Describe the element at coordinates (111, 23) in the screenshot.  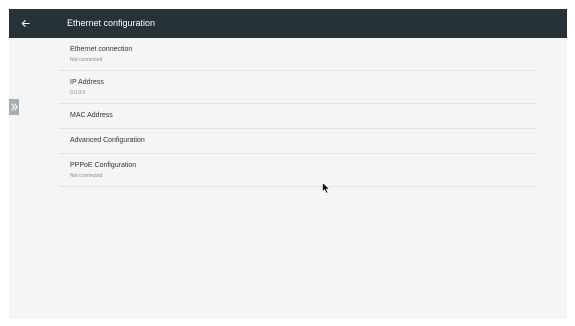
I see `page-title: Ethernet configuration` at that location.